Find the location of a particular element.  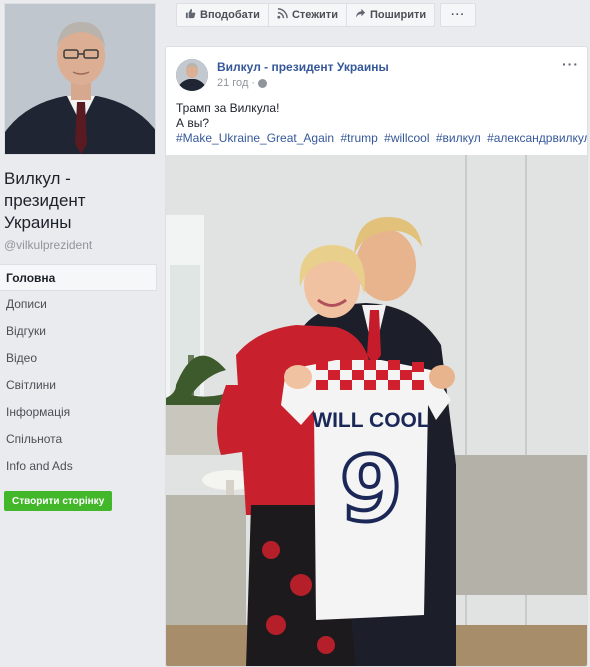

nav-item-home: Головна is located at coordinates (78, 277).